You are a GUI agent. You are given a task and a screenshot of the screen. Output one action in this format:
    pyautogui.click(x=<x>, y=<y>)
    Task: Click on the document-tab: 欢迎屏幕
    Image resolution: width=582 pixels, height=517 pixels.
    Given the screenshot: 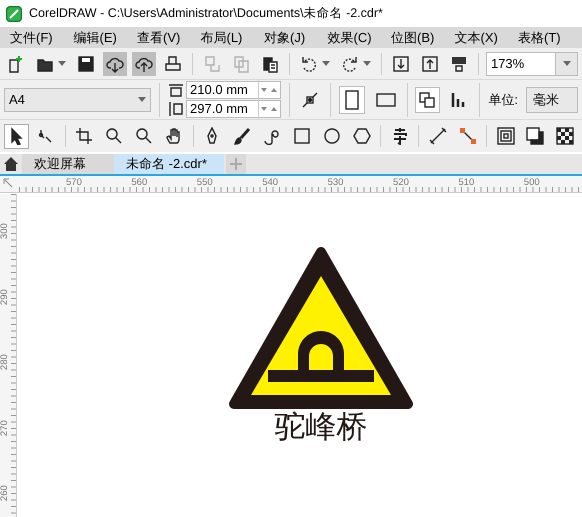 What is the action you would take?
    pyautogui.click(x=68, y=164)
    